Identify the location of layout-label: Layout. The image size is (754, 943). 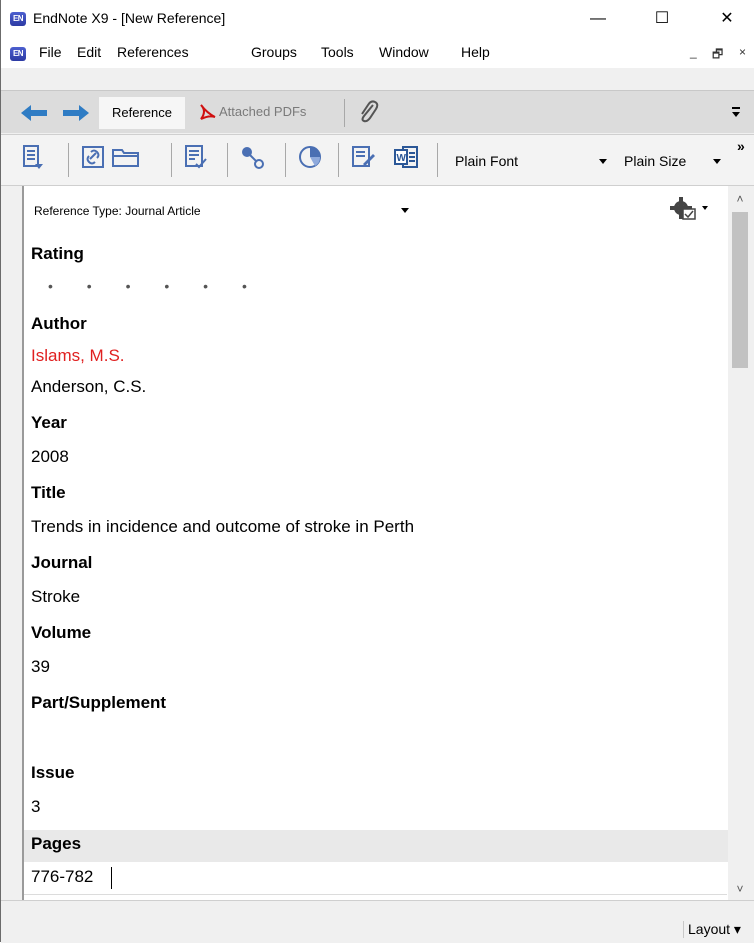
(709, 929).